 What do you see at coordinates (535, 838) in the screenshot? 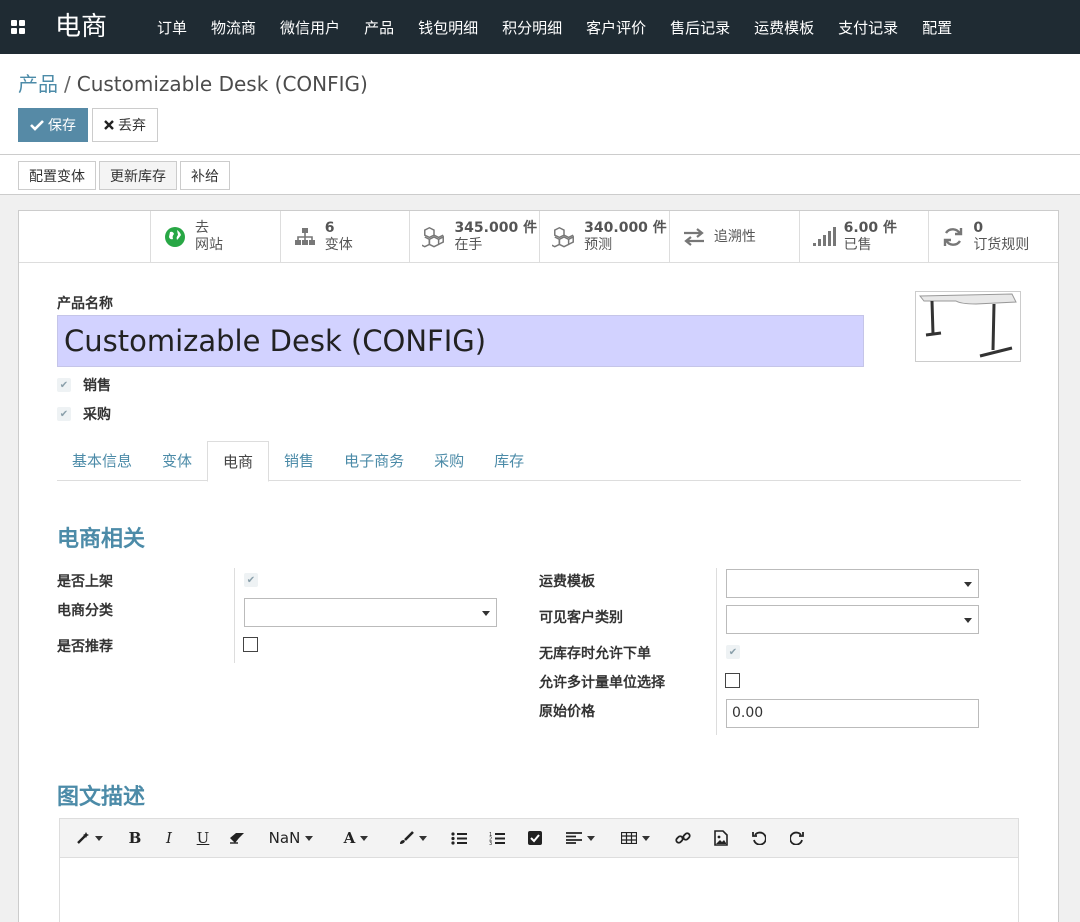
I see `checklist-button` at bounding box center [535, 838].